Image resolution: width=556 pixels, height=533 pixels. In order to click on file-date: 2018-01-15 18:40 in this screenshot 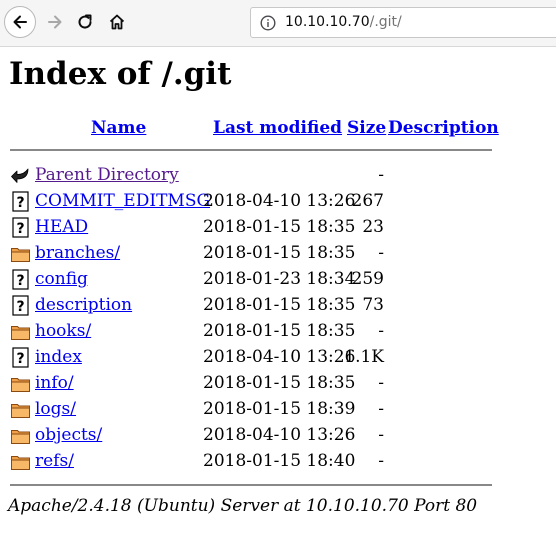, I will do `click(279, 461)`.